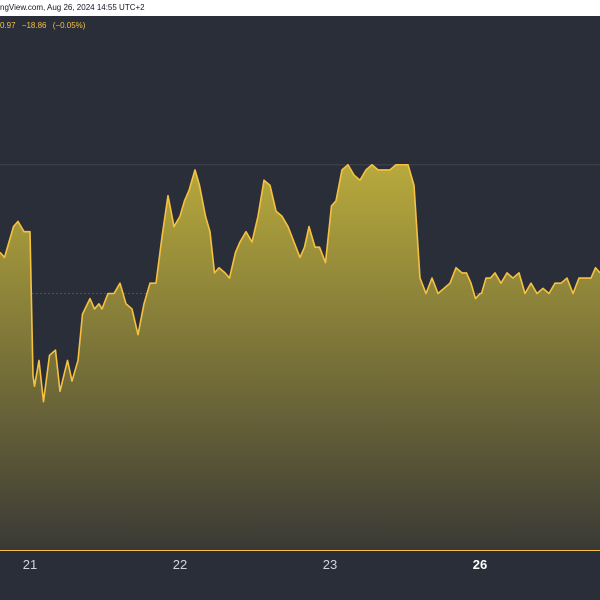  Describe the element at coordinates (300, 565) in the screenshot. I see `x-axis: 21 22 23 26` at that location.